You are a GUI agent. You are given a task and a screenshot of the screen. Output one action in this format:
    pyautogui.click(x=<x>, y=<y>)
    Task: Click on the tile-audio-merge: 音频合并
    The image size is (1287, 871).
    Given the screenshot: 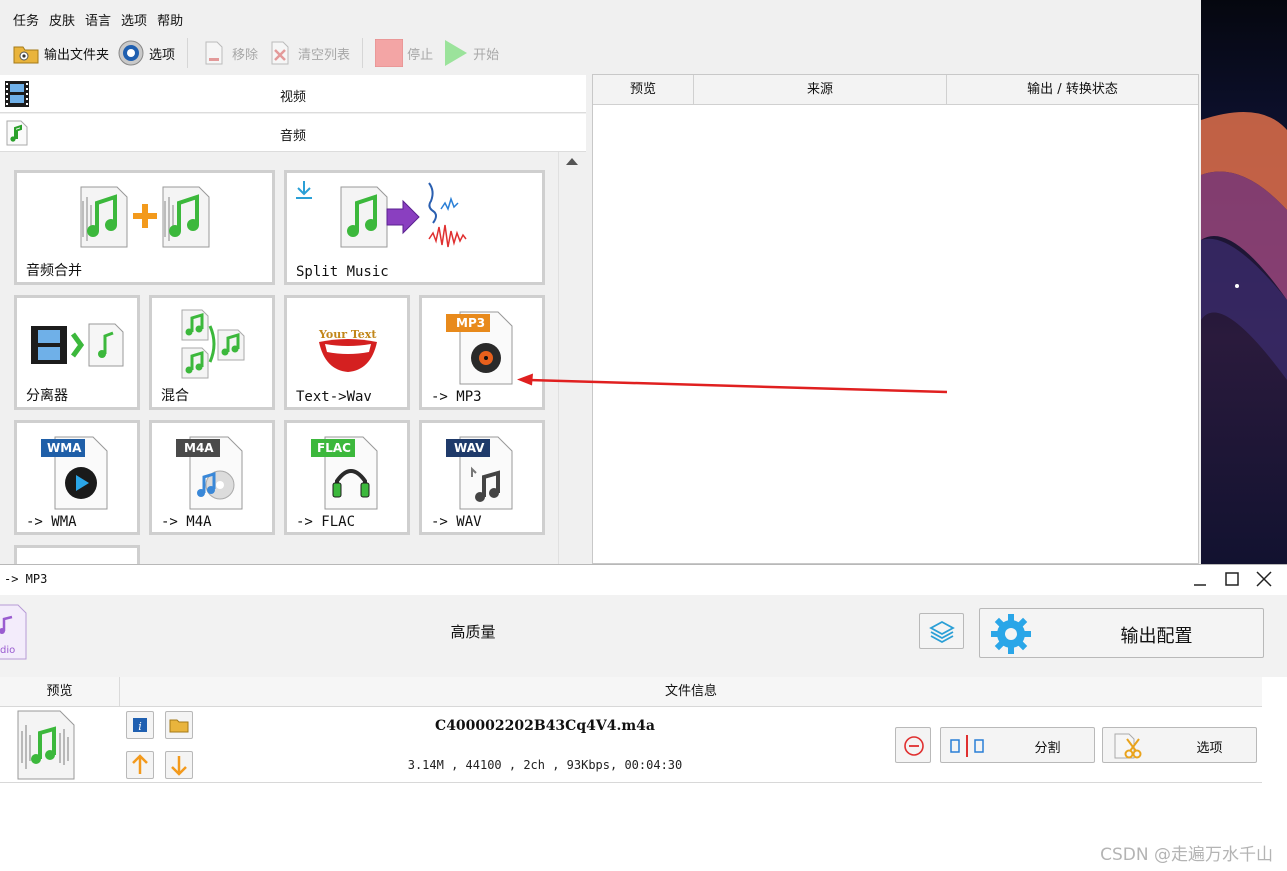 What is the action you would take?
    pyautogui.click(x=144, y=227)
    